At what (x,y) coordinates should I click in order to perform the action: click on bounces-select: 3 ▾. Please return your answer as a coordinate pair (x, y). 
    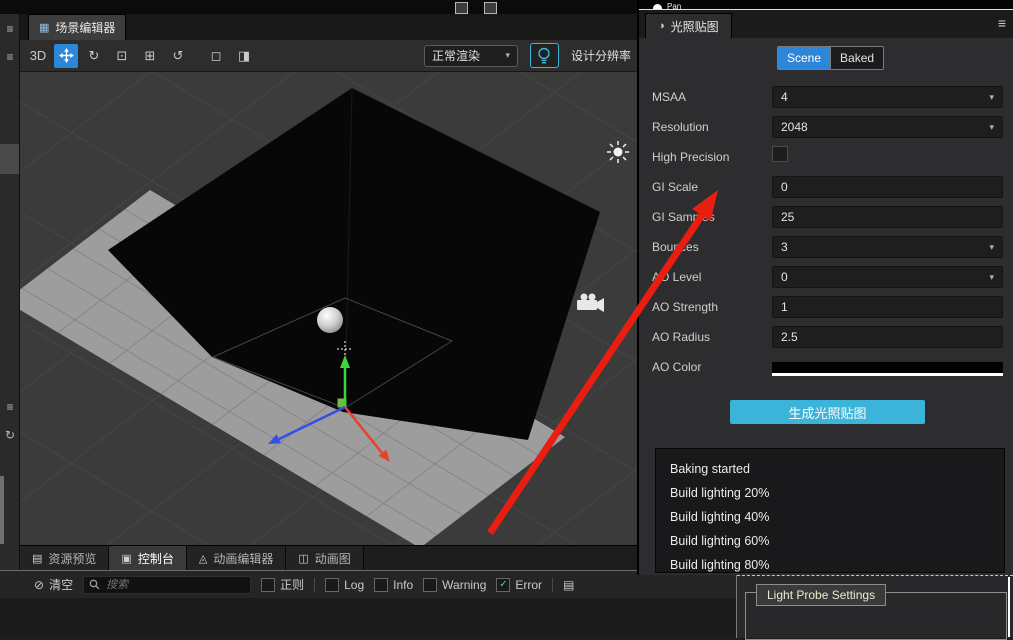
    Looking at the image, I should click on (887, 247).